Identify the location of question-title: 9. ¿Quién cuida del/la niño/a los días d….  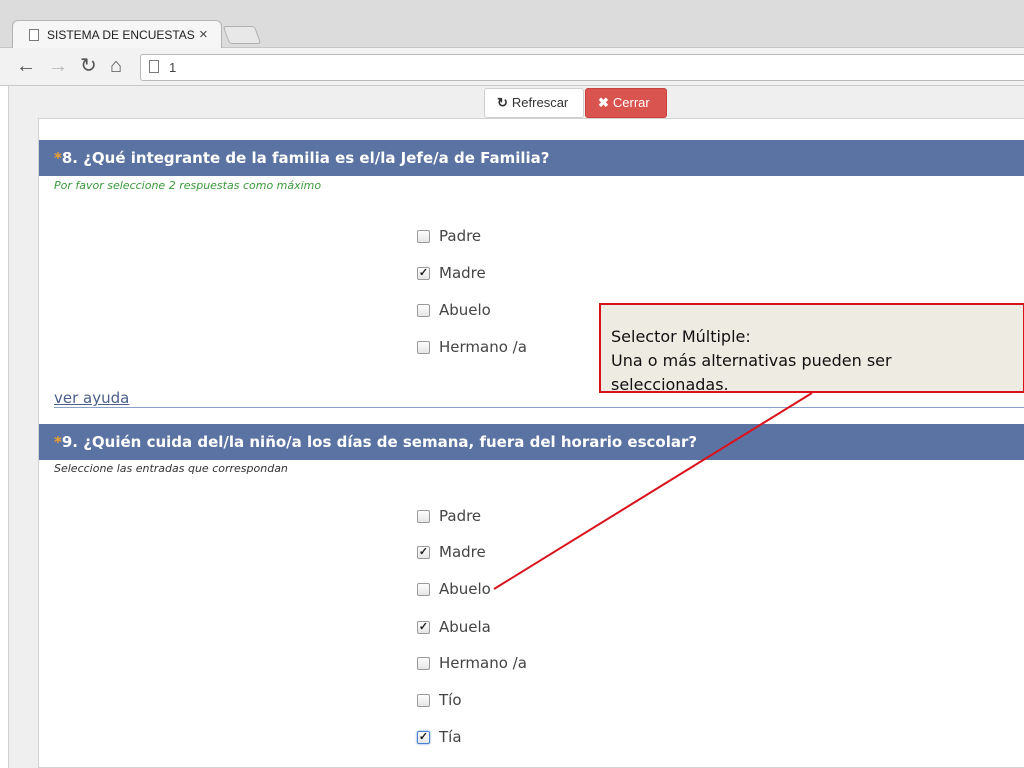
(379, 442).